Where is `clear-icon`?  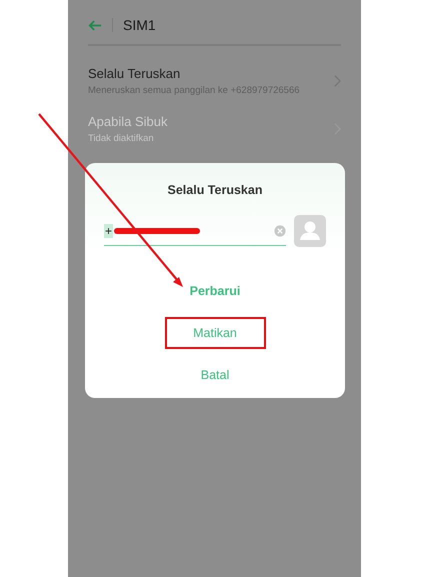
clear-icon is located at coordinates (280, 230).